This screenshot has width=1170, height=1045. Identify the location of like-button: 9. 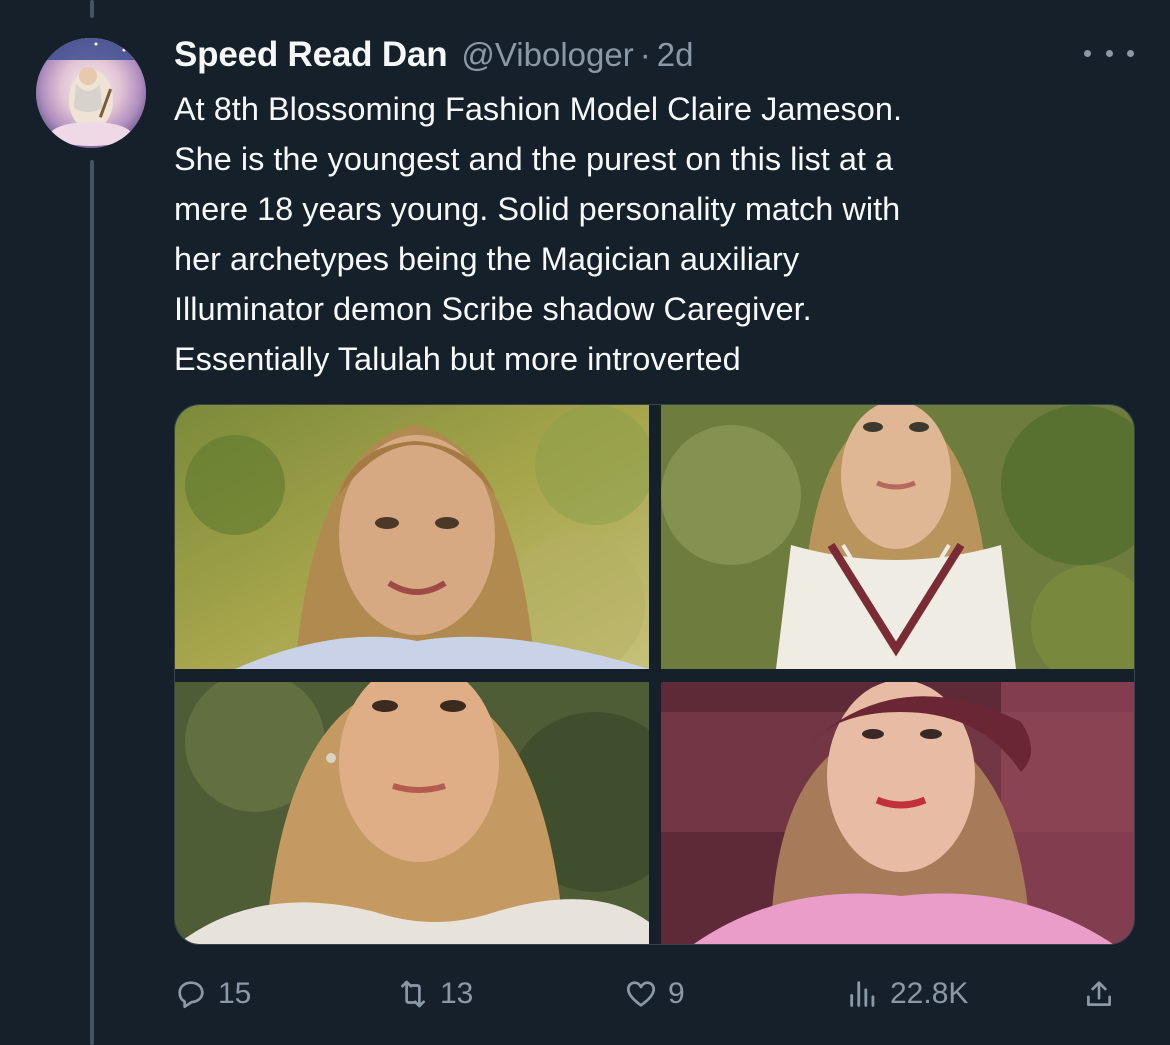
(654, 994).